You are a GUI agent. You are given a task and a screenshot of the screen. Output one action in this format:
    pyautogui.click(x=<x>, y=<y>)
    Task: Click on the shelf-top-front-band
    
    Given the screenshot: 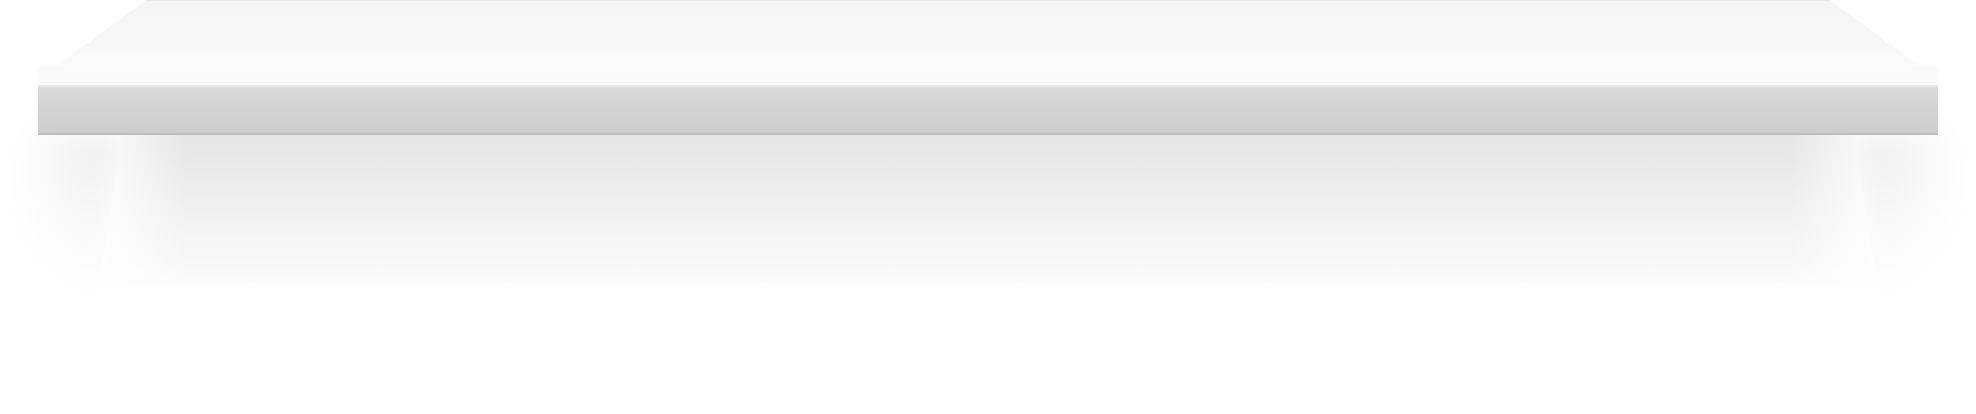 What is the action you would take?
    pyautogui.click(x=988, y=75)
    